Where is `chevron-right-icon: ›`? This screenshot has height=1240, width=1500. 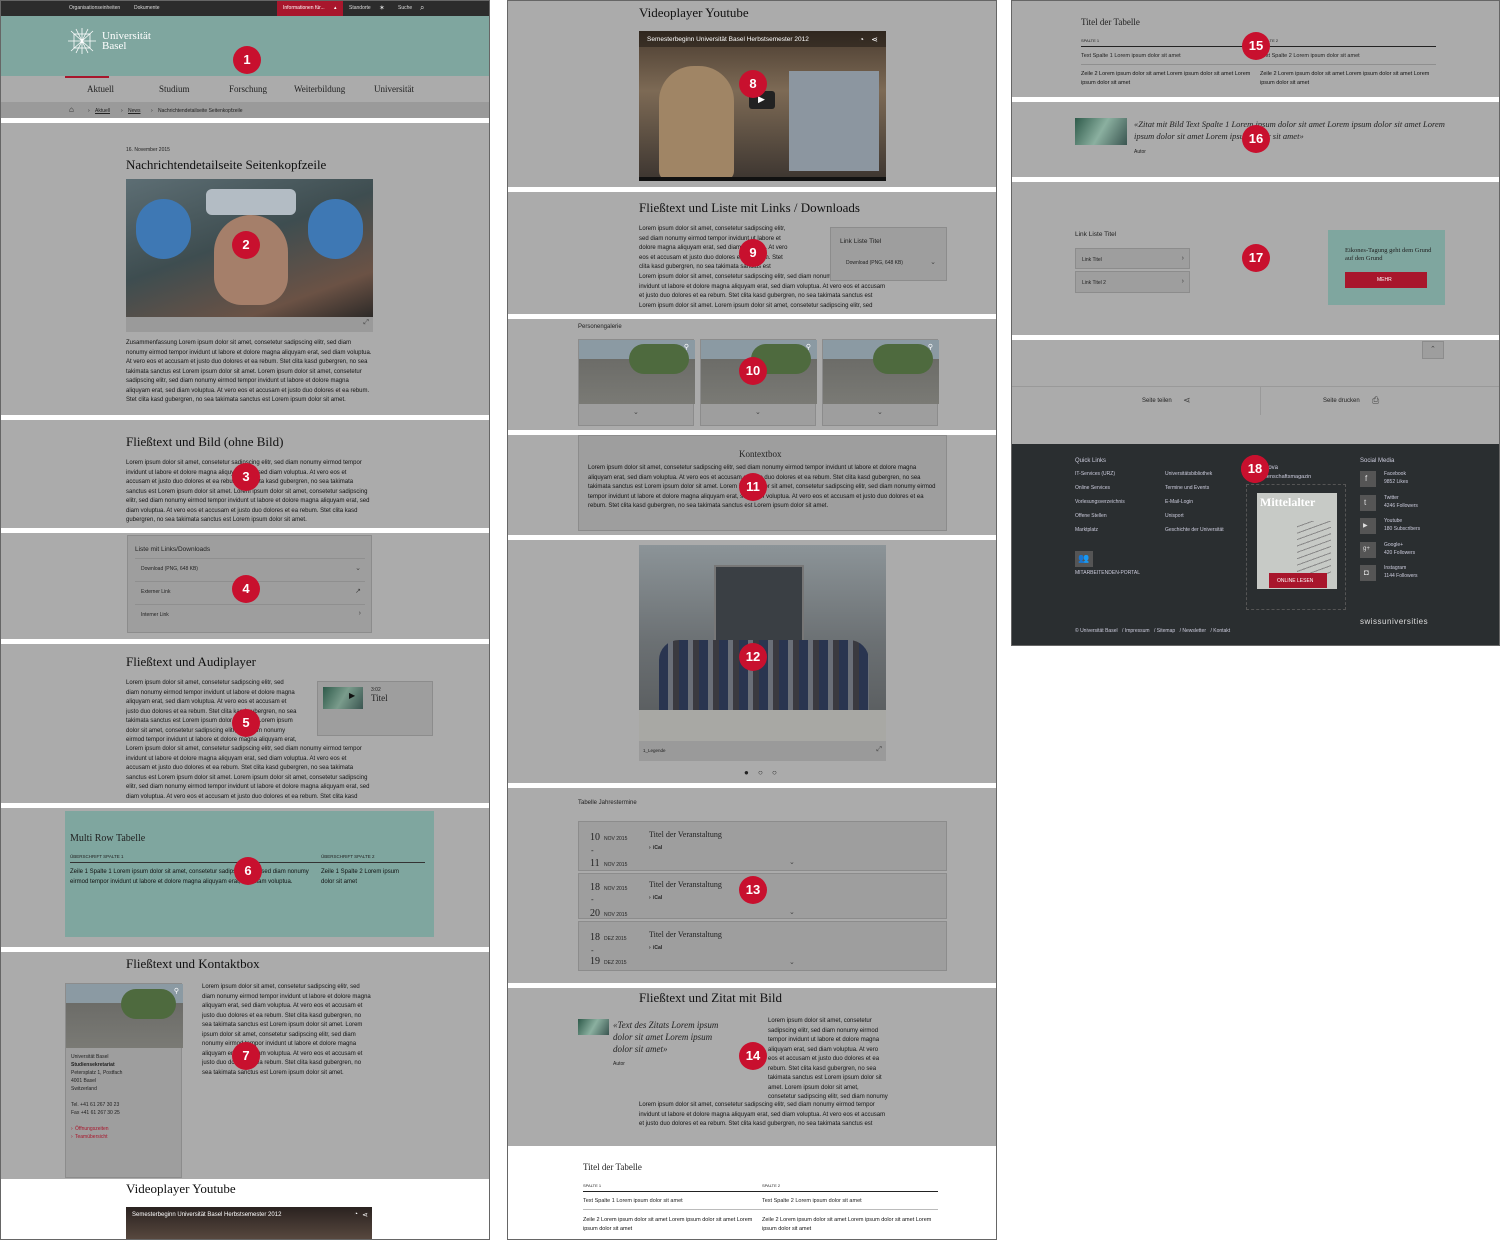 chevron-right-icon: › is located at coordinates (359, 613).